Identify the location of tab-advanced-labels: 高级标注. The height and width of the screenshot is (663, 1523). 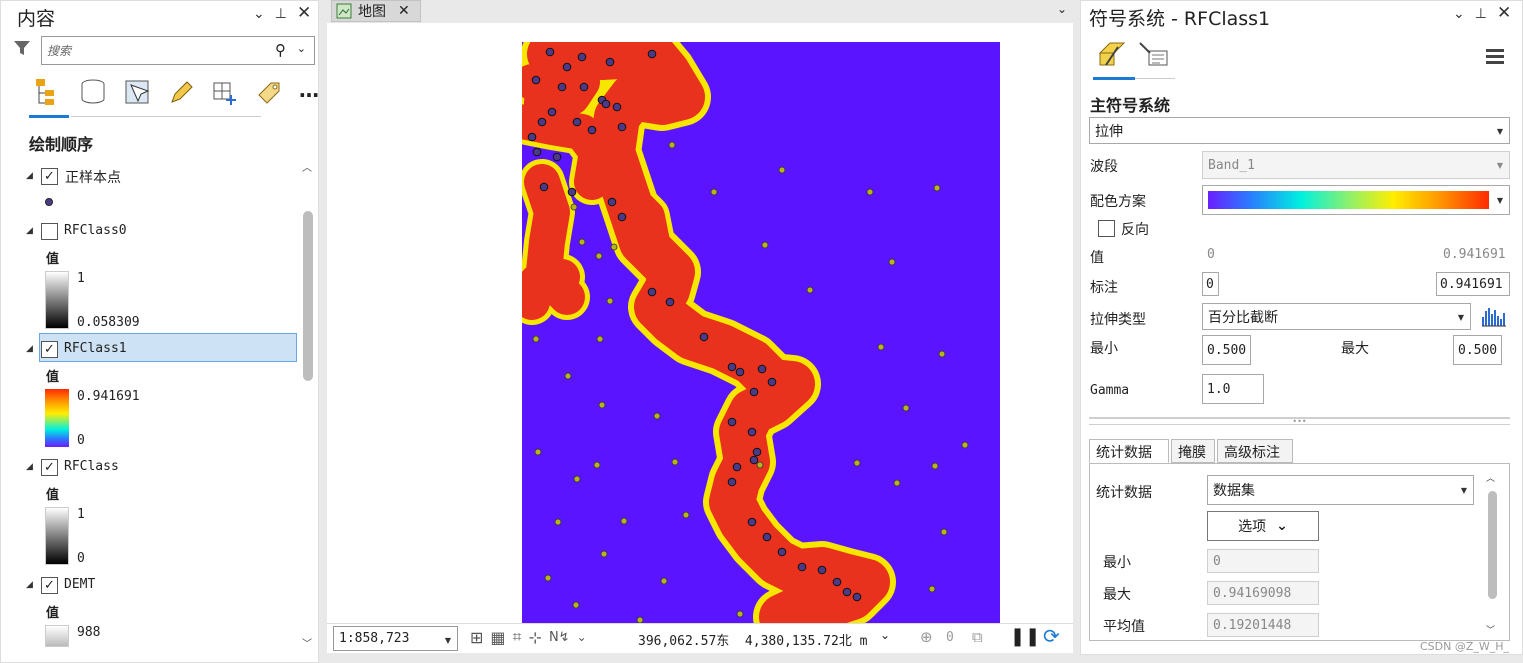
(1255, 451).